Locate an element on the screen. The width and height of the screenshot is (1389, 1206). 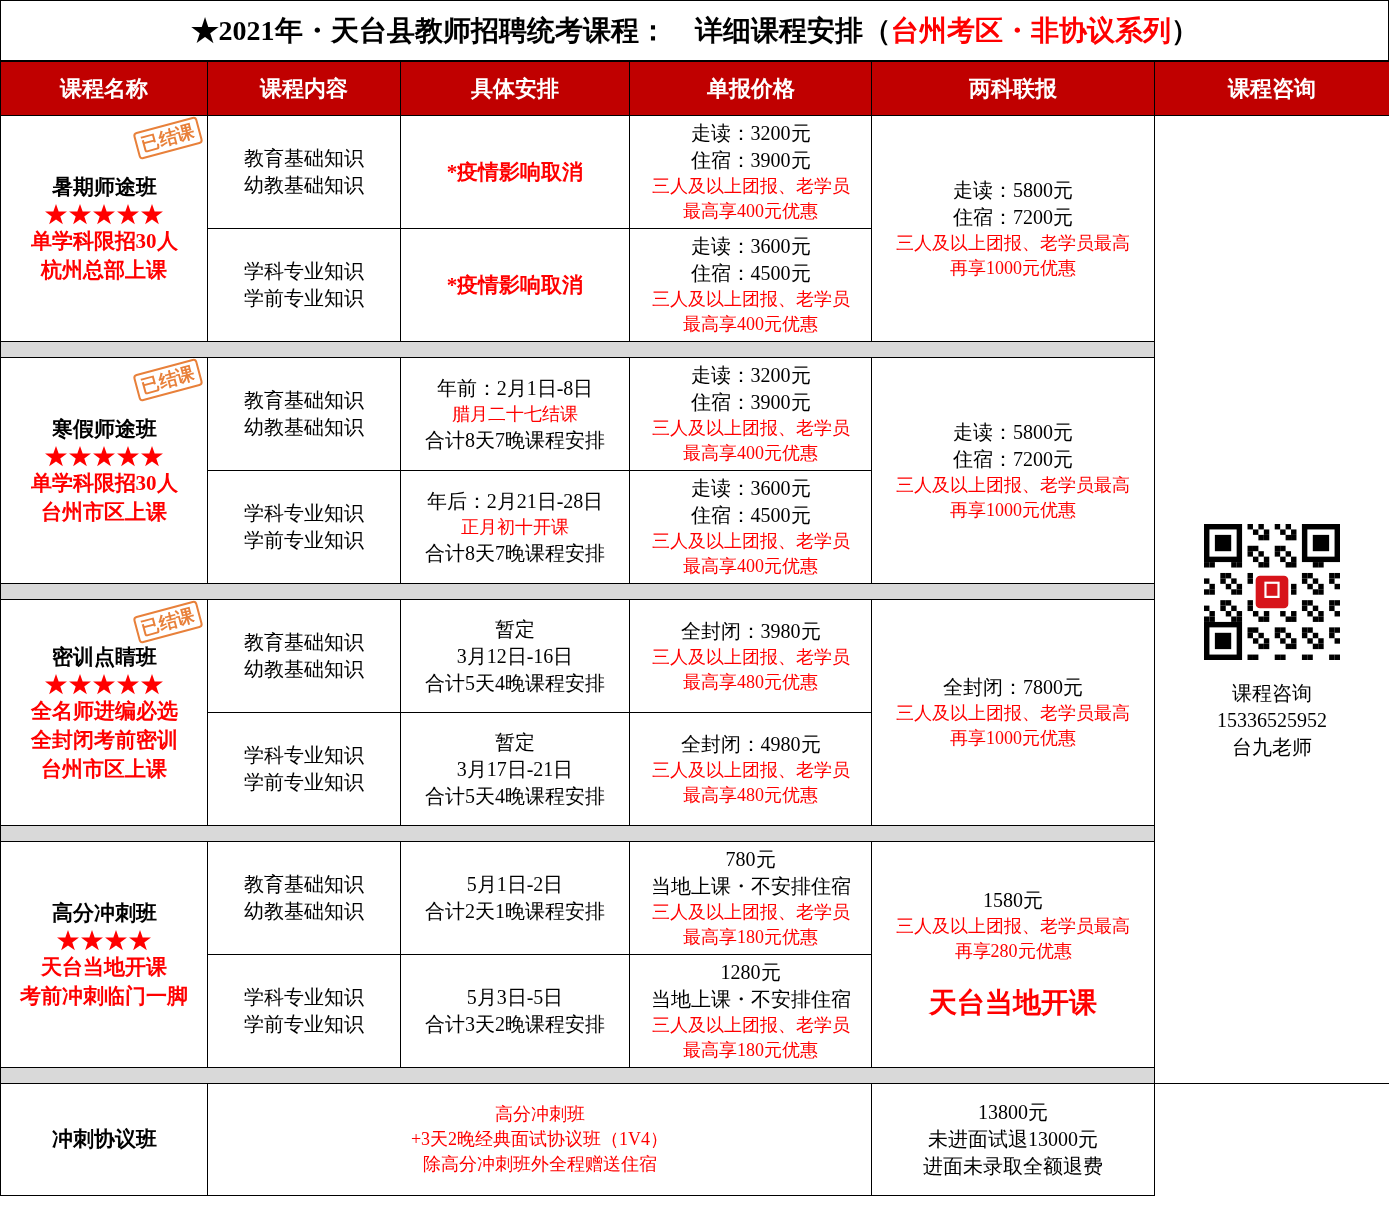
cell-text: 全封闭：7800元 is located at coordinates (1013, 687).